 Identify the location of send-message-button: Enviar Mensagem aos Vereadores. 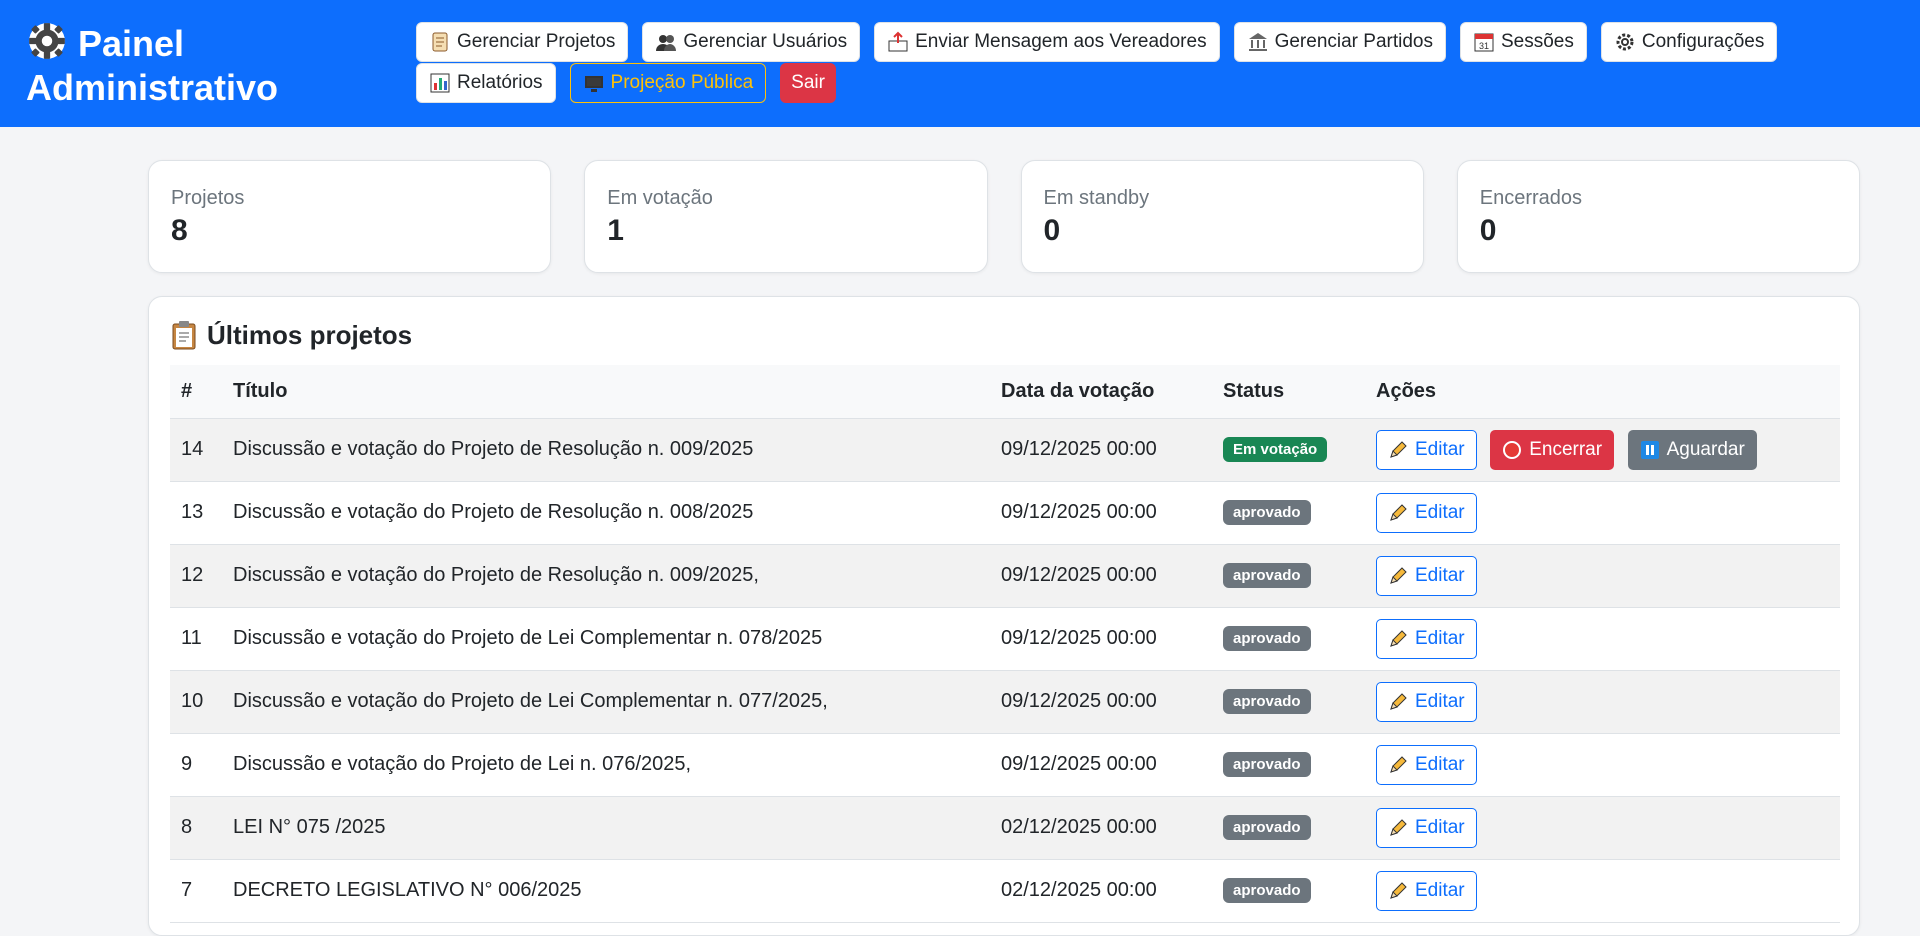
(1047, 42).